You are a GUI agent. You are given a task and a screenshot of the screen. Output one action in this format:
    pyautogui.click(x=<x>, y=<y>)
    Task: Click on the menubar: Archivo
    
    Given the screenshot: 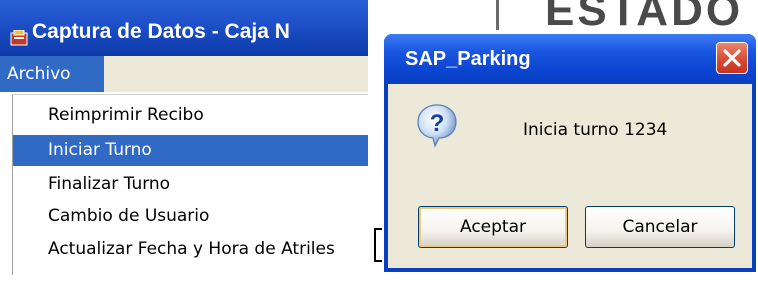 What is the action you would take?
    pyautogui.click(x=184, y=74)
    